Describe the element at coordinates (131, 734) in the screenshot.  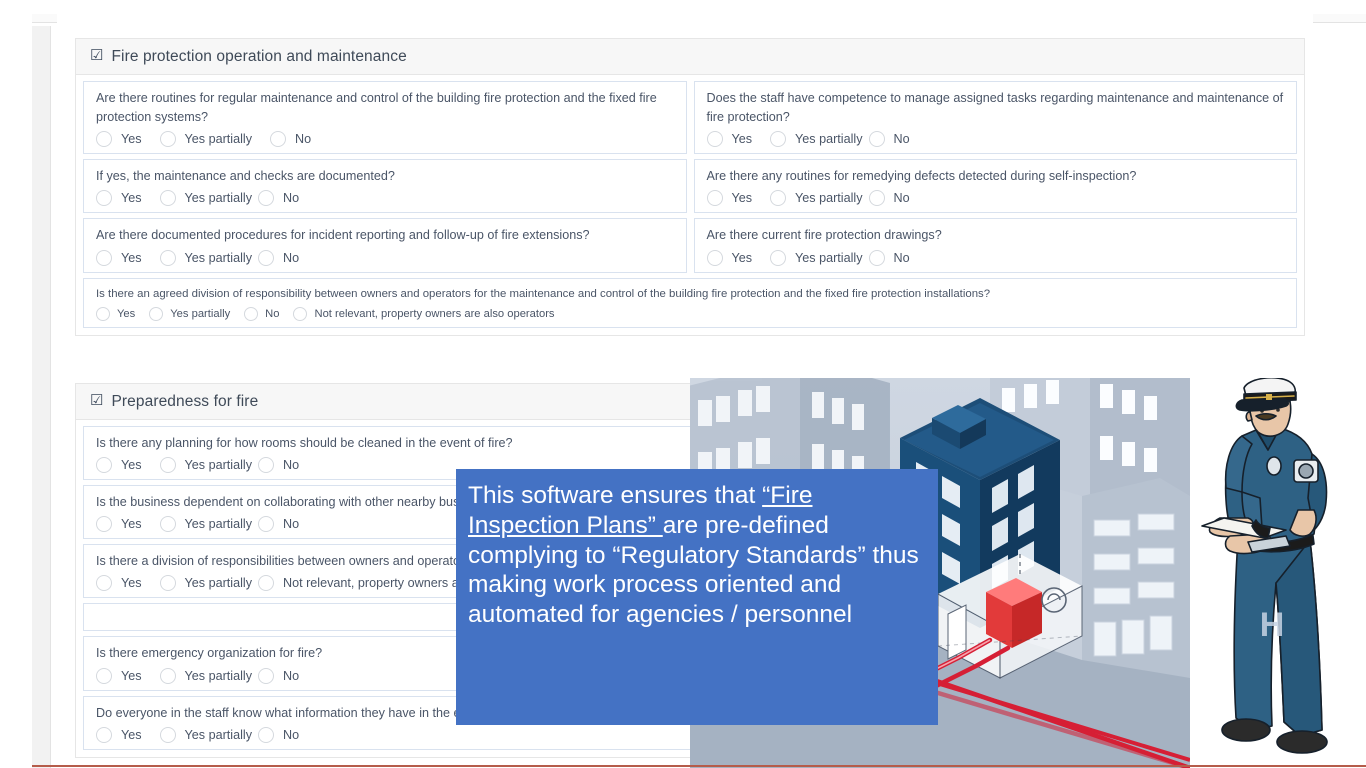
I see `radio-option-label: Yes` at that location.